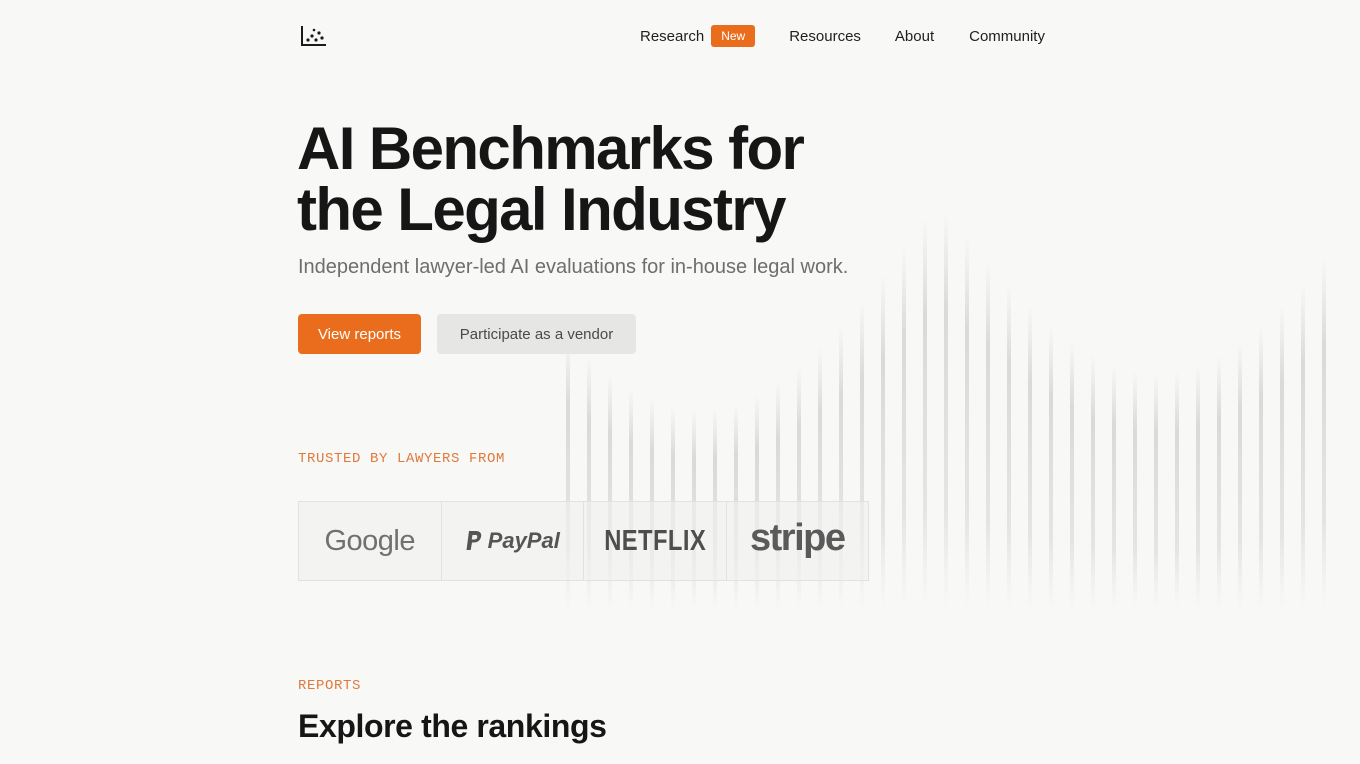 This screenshot has width=1360, height=764. Describe the element at coordinates (1007, 36) in the screenshot. I see `nav-community: Community` at that location.